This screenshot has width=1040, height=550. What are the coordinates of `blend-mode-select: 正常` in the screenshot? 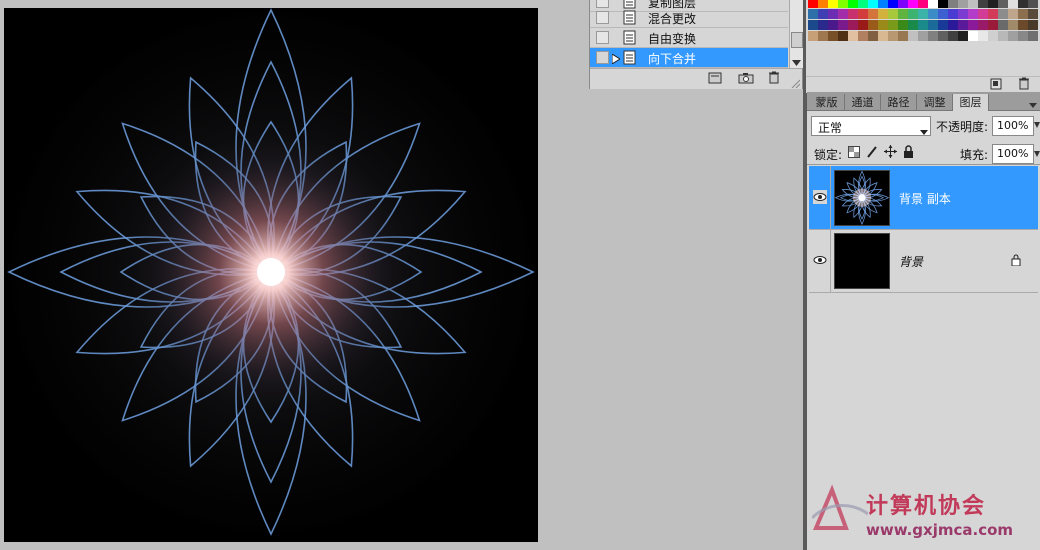 It's located at (871, 126).